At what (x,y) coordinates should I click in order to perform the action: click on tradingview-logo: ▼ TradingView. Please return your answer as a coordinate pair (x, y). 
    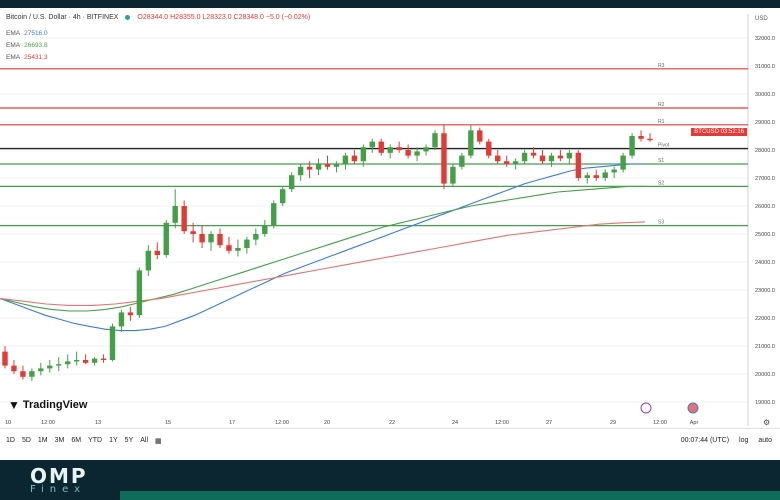
    Looking at the image, I should click on (47, 405).